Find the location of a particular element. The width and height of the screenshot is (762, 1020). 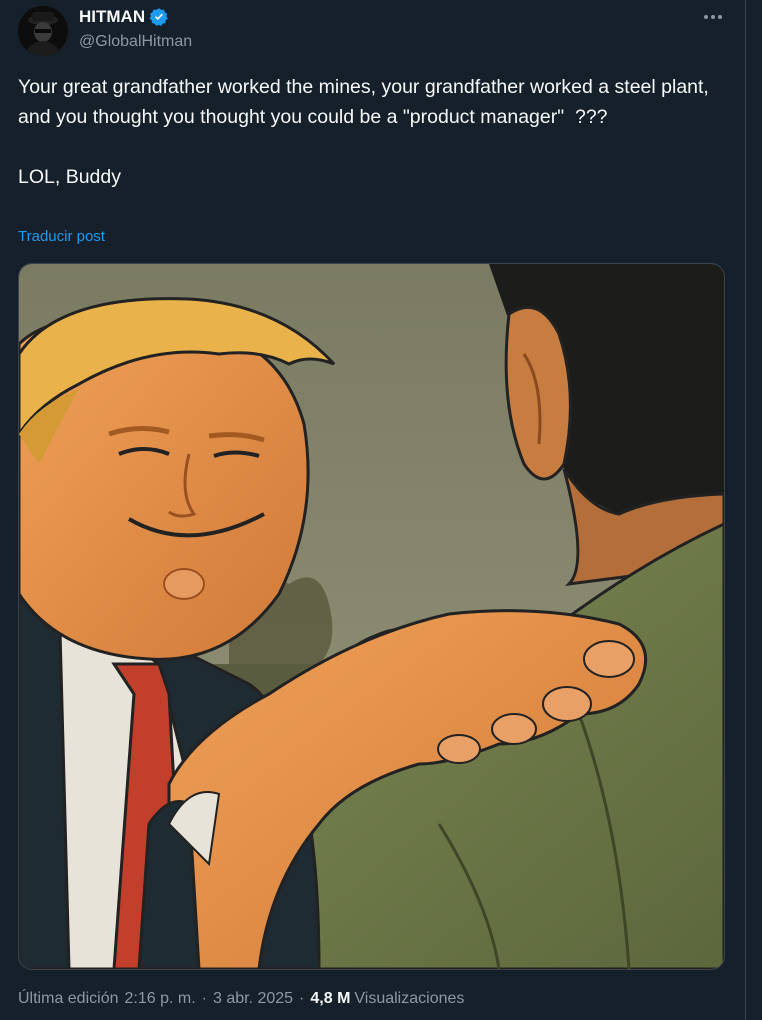

author-name-row: HITMAN is located at coordinates (124, 17).